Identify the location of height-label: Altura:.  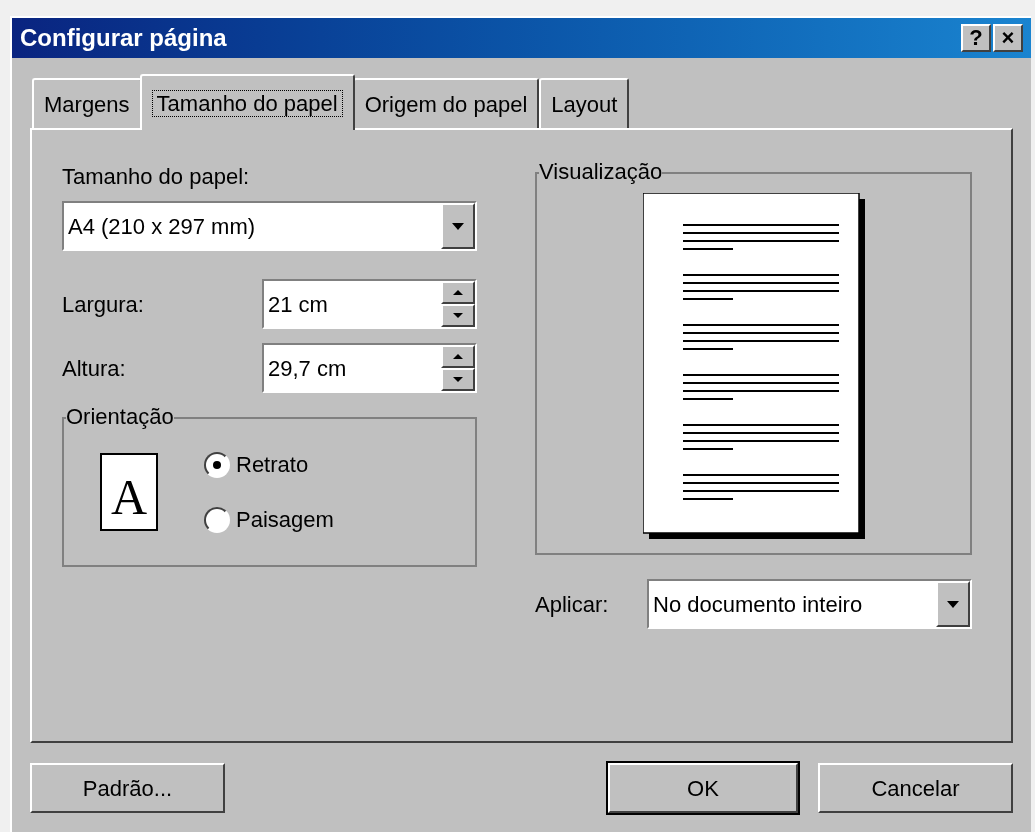
(94, 368).